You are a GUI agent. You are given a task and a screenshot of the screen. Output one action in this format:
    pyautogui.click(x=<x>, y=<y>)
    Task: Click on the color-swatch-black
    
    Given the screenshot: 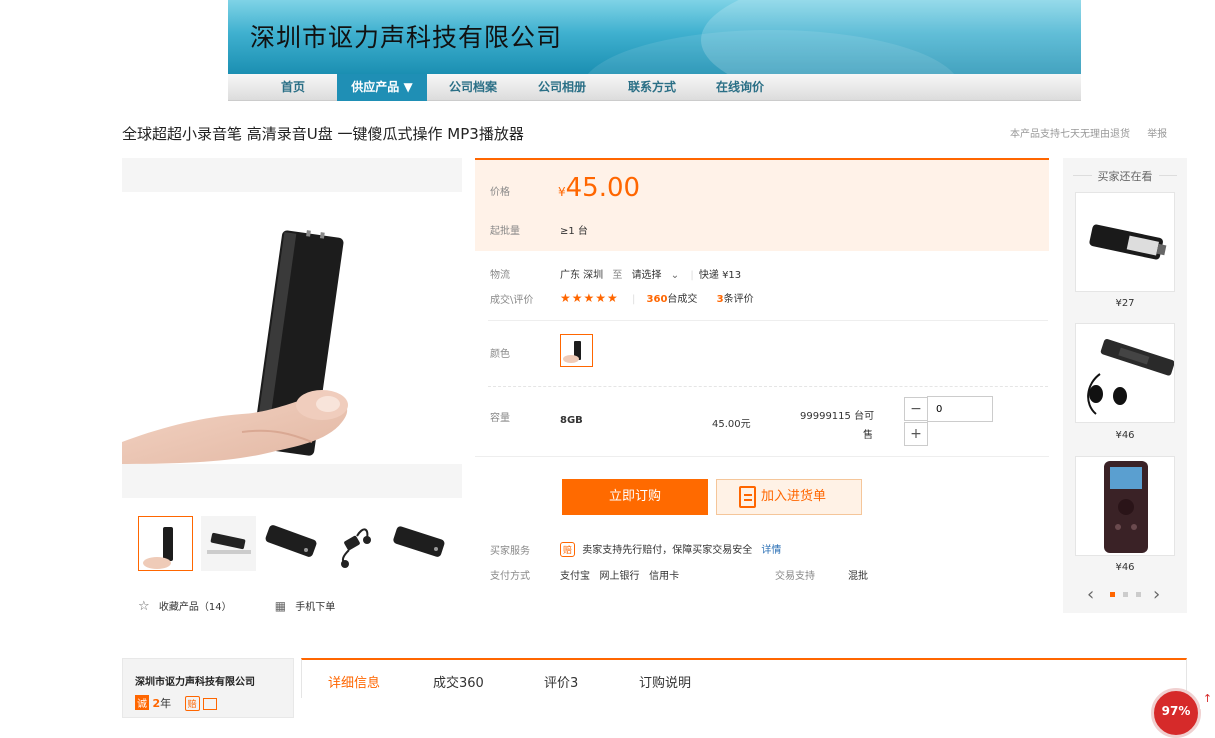 What is the action you would take?
    pyautogui.click(x=576, y=350)
    